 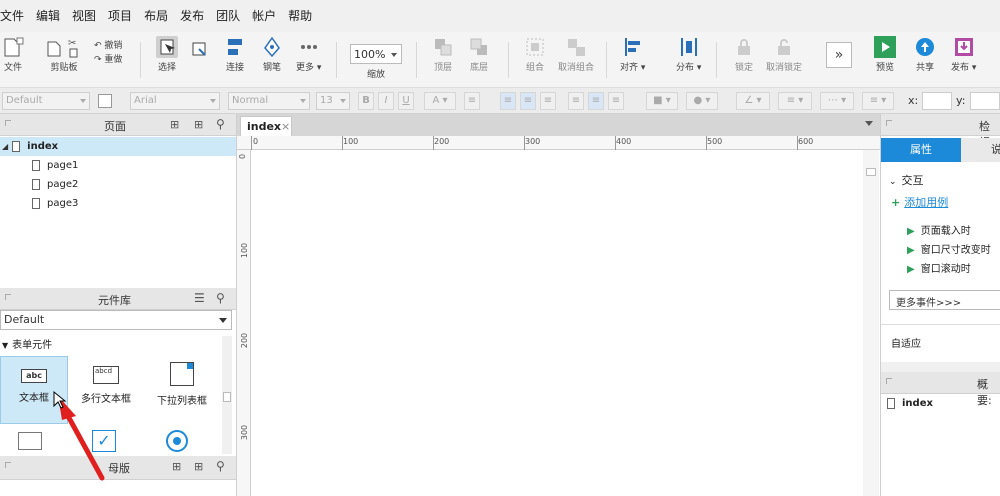 I want to click on event-item: ▶ 窗口尺寸改变时, so click(x=949, y=248).